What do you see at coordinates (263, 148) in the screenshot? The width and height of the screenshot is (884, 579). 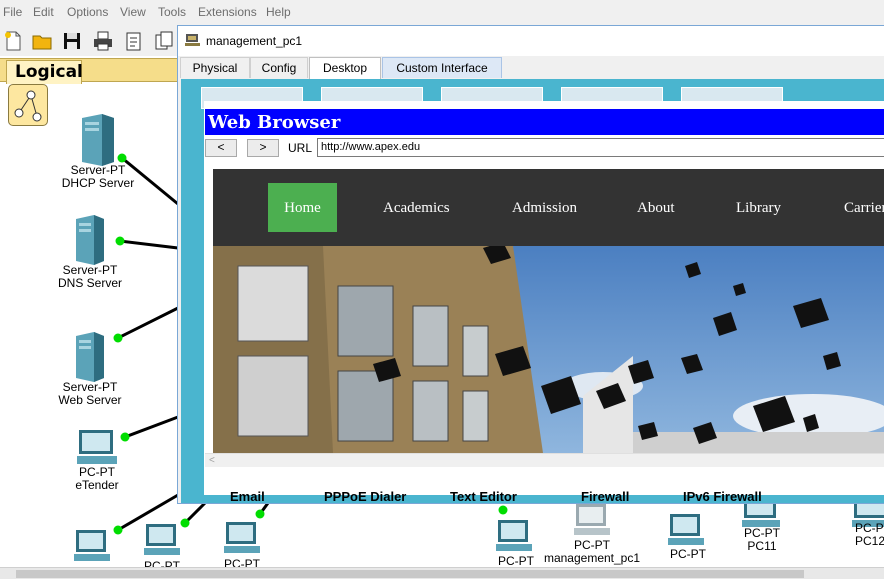 I see `forward-button: >` at bounding box center [263, 148].